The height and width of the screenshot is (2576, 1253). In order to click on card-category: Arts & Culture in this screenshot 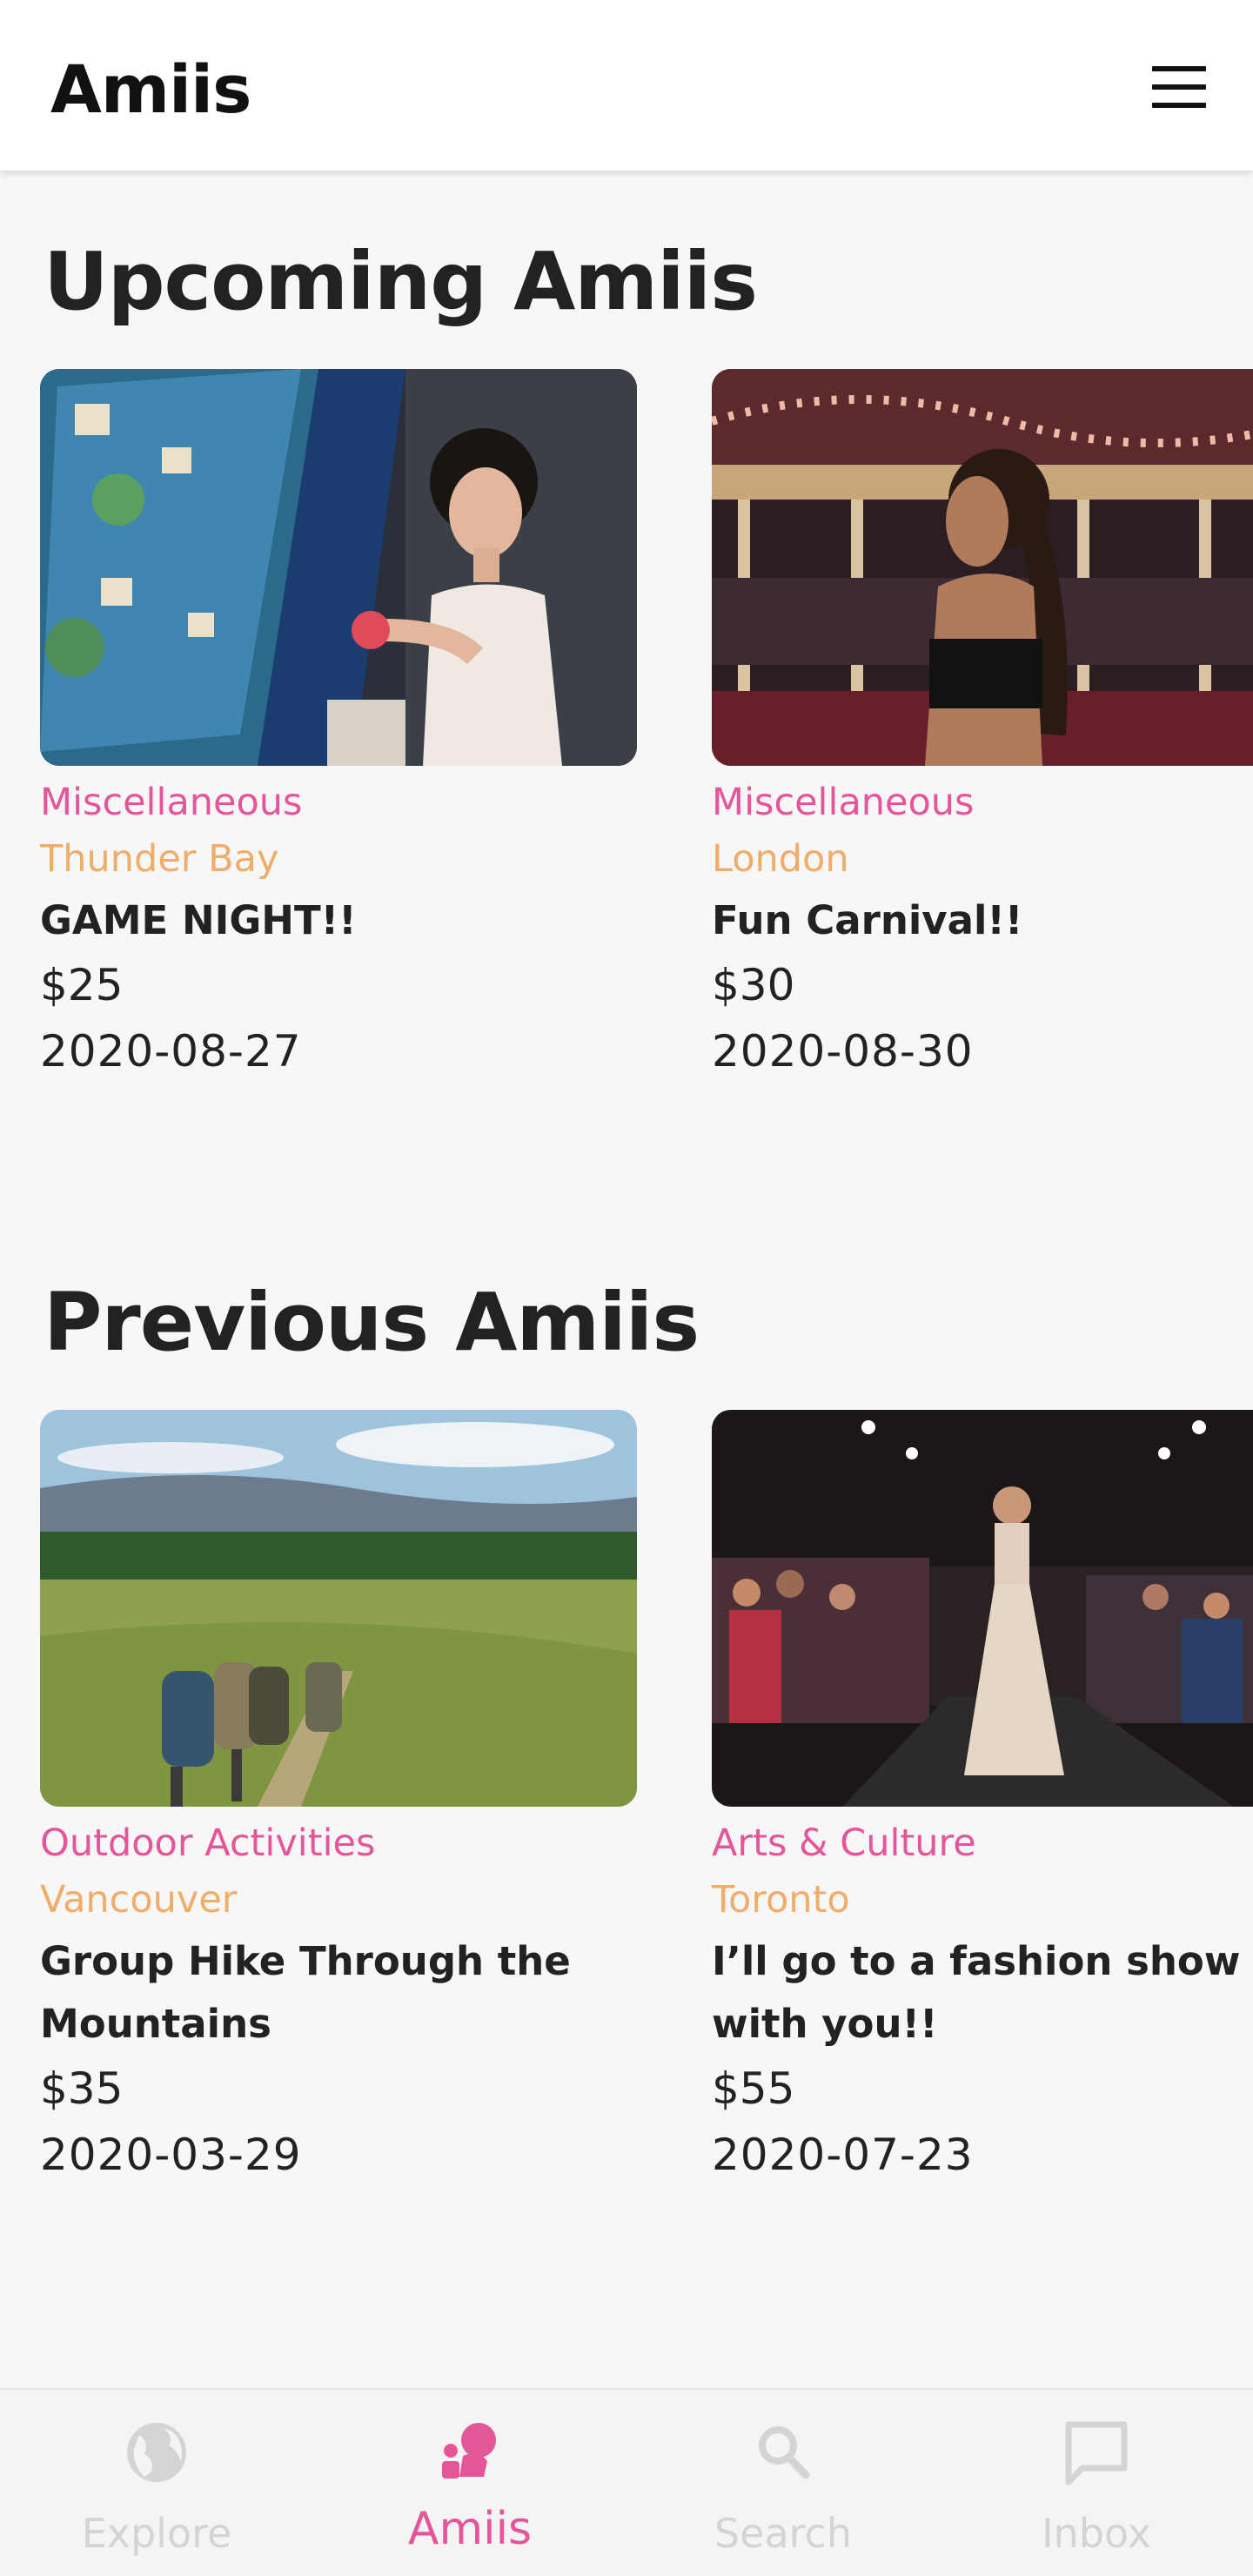, I will do `click(844, 1843)`.